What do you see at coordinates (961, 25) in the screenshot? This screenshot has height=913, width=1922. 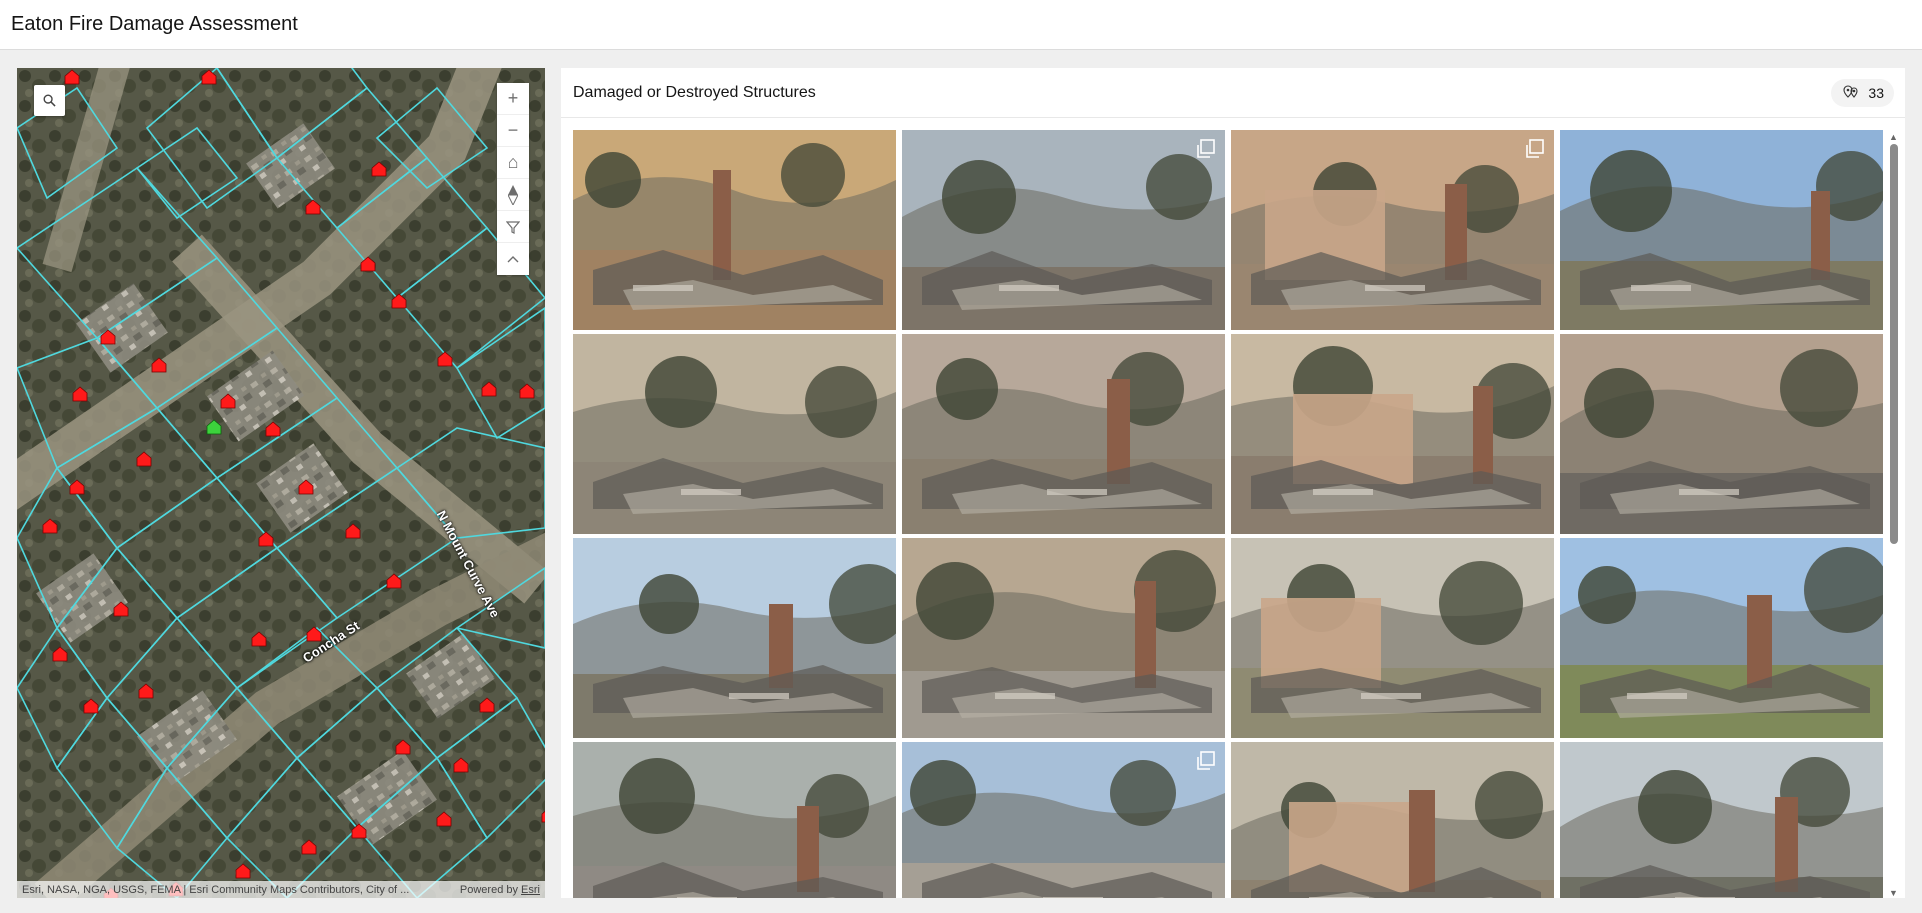 I see `app-header: Eaton Fire Damage Assessment` at bounding box center [961, 25].